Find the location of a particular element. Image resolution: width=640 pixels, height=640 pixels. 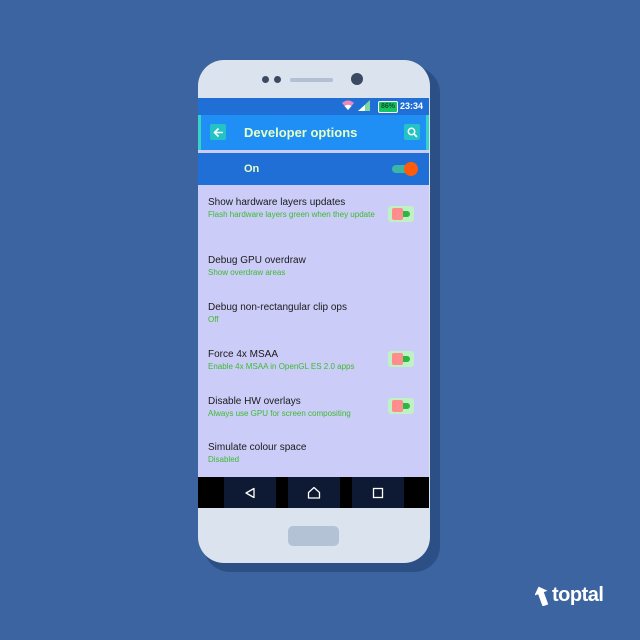

earpiece-speaker is located at coordinates (311, 80).